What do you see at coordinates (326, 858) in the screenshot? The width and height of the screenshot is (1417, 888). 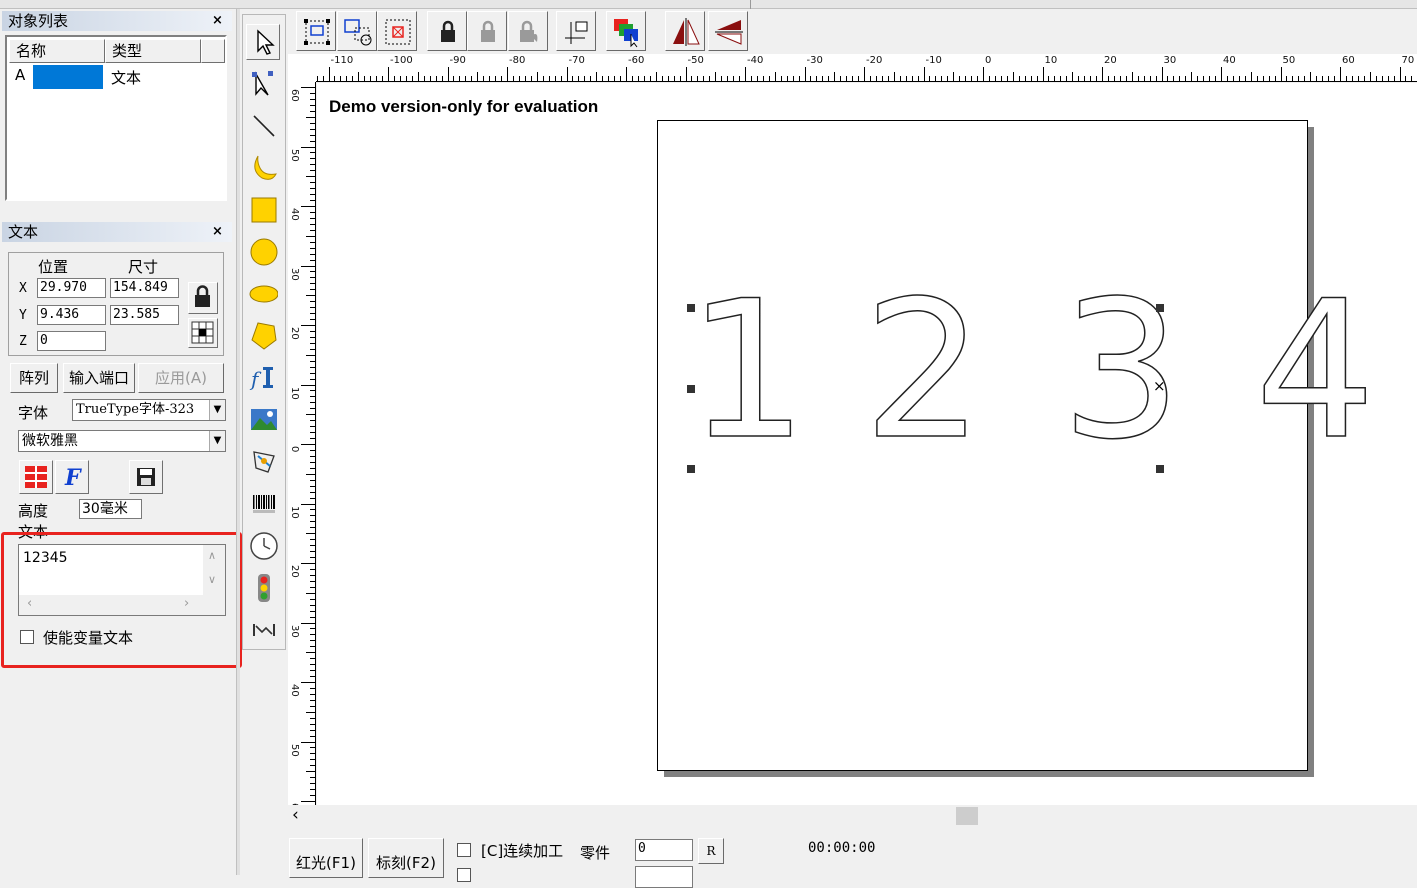 I see `red-light-button: 红光(F1)` at bounding box center [326, 858].